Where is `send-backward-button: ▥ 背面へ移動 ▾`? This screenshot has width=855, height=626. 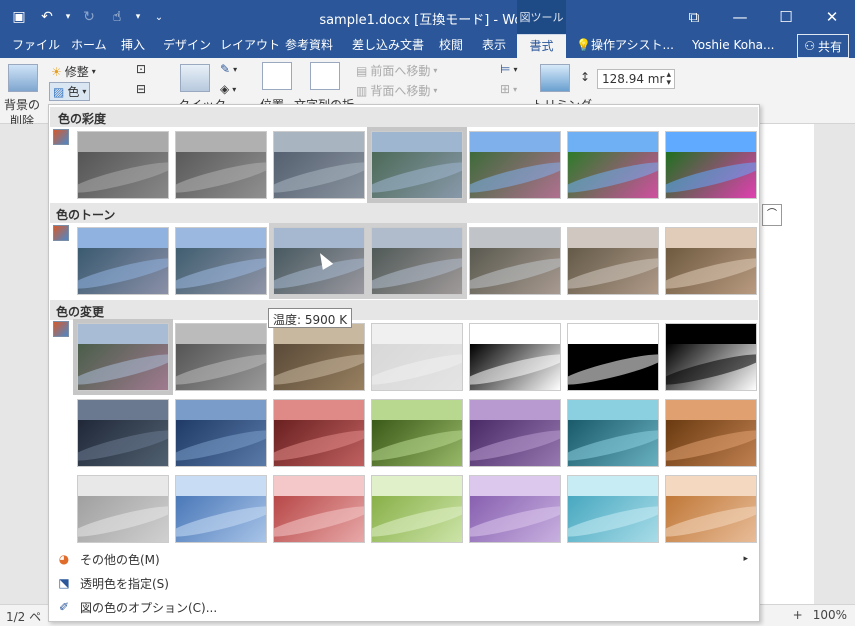
send-backward-button: ▥ 背面へ移動 ▾ is located at coordinates (396, 90).